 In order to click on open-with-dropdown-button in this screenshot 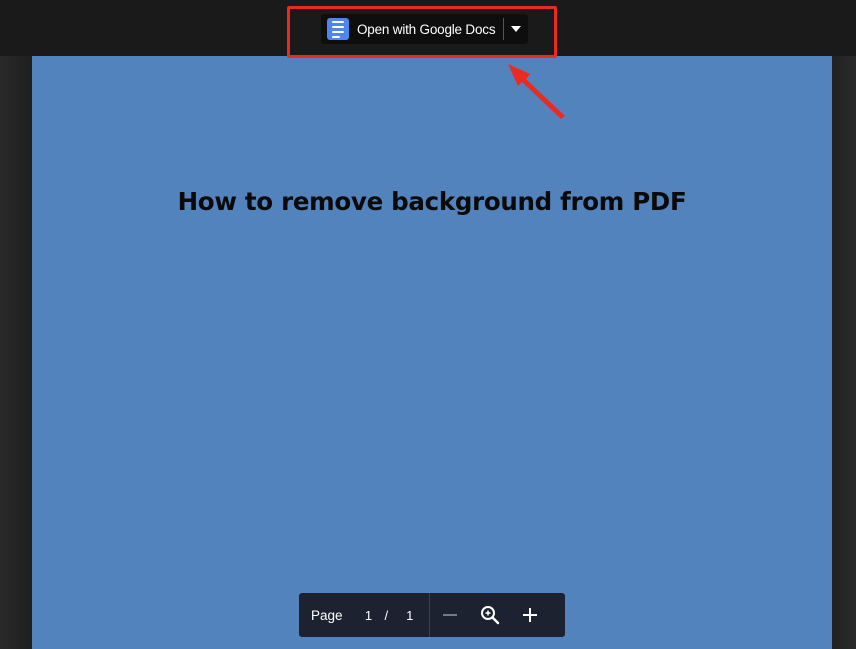, I will do `click(516, 29)`.